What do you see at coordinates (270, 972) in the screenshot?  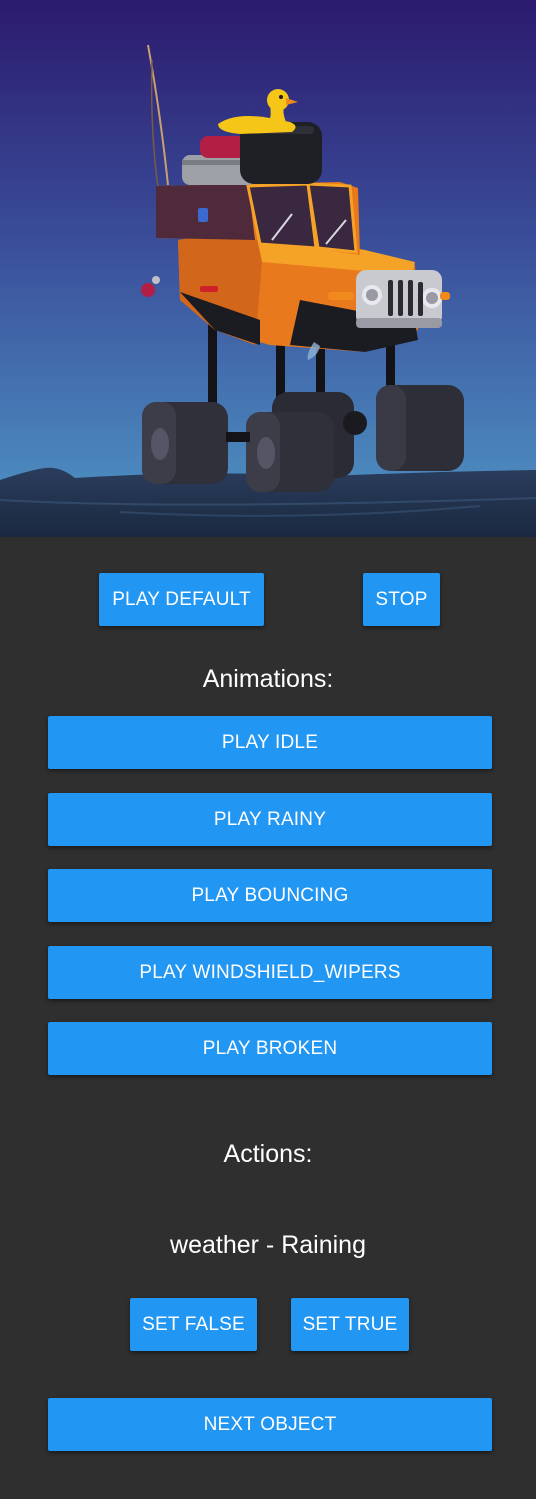 I see `play-windshield-wipers-button: PLAY WINDSHIELD_WIPERS` at bounding box center [270, 972].